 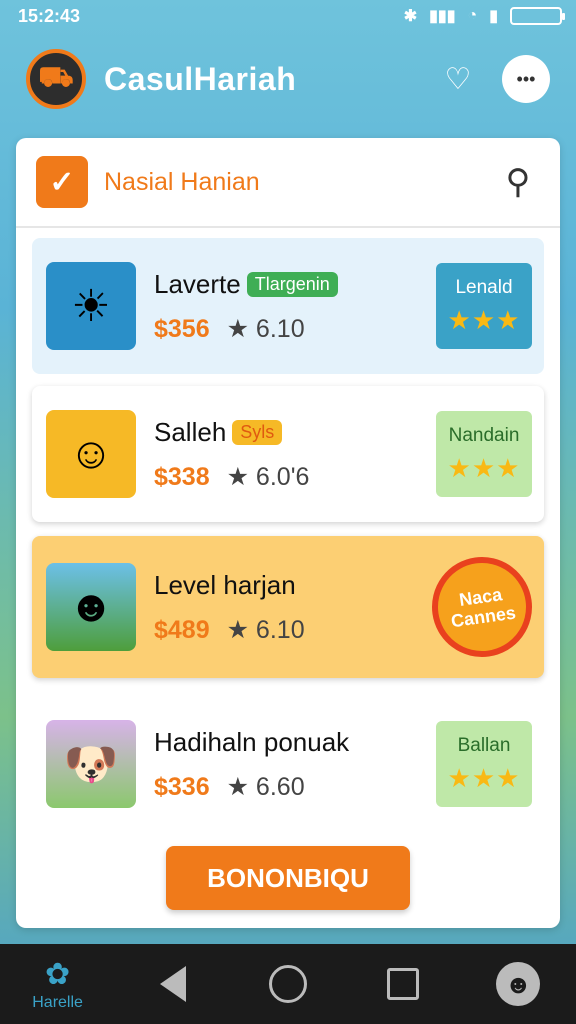 I want to click on item-rating: ★ 6.0'6, so click(x=268, y=476).